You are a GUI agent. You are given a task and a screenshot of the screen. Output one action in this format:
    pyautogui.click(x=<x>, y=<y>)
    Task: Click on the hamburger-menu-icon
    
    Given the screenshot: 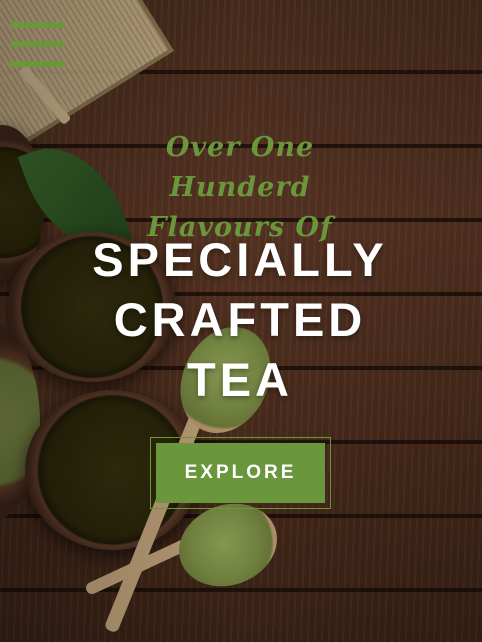 What is the action you would take?
    pyautogui.click(x=37, y=46)
    